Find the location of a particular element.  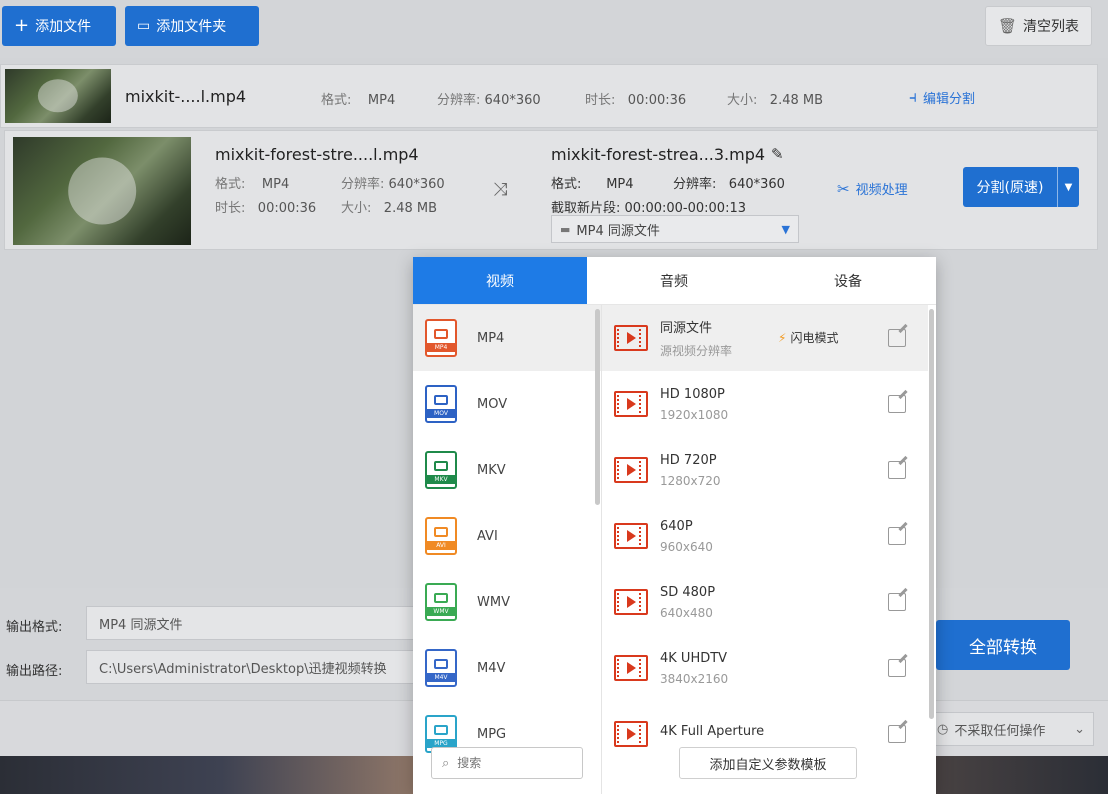

search-input is located at coordinates (507, 763).